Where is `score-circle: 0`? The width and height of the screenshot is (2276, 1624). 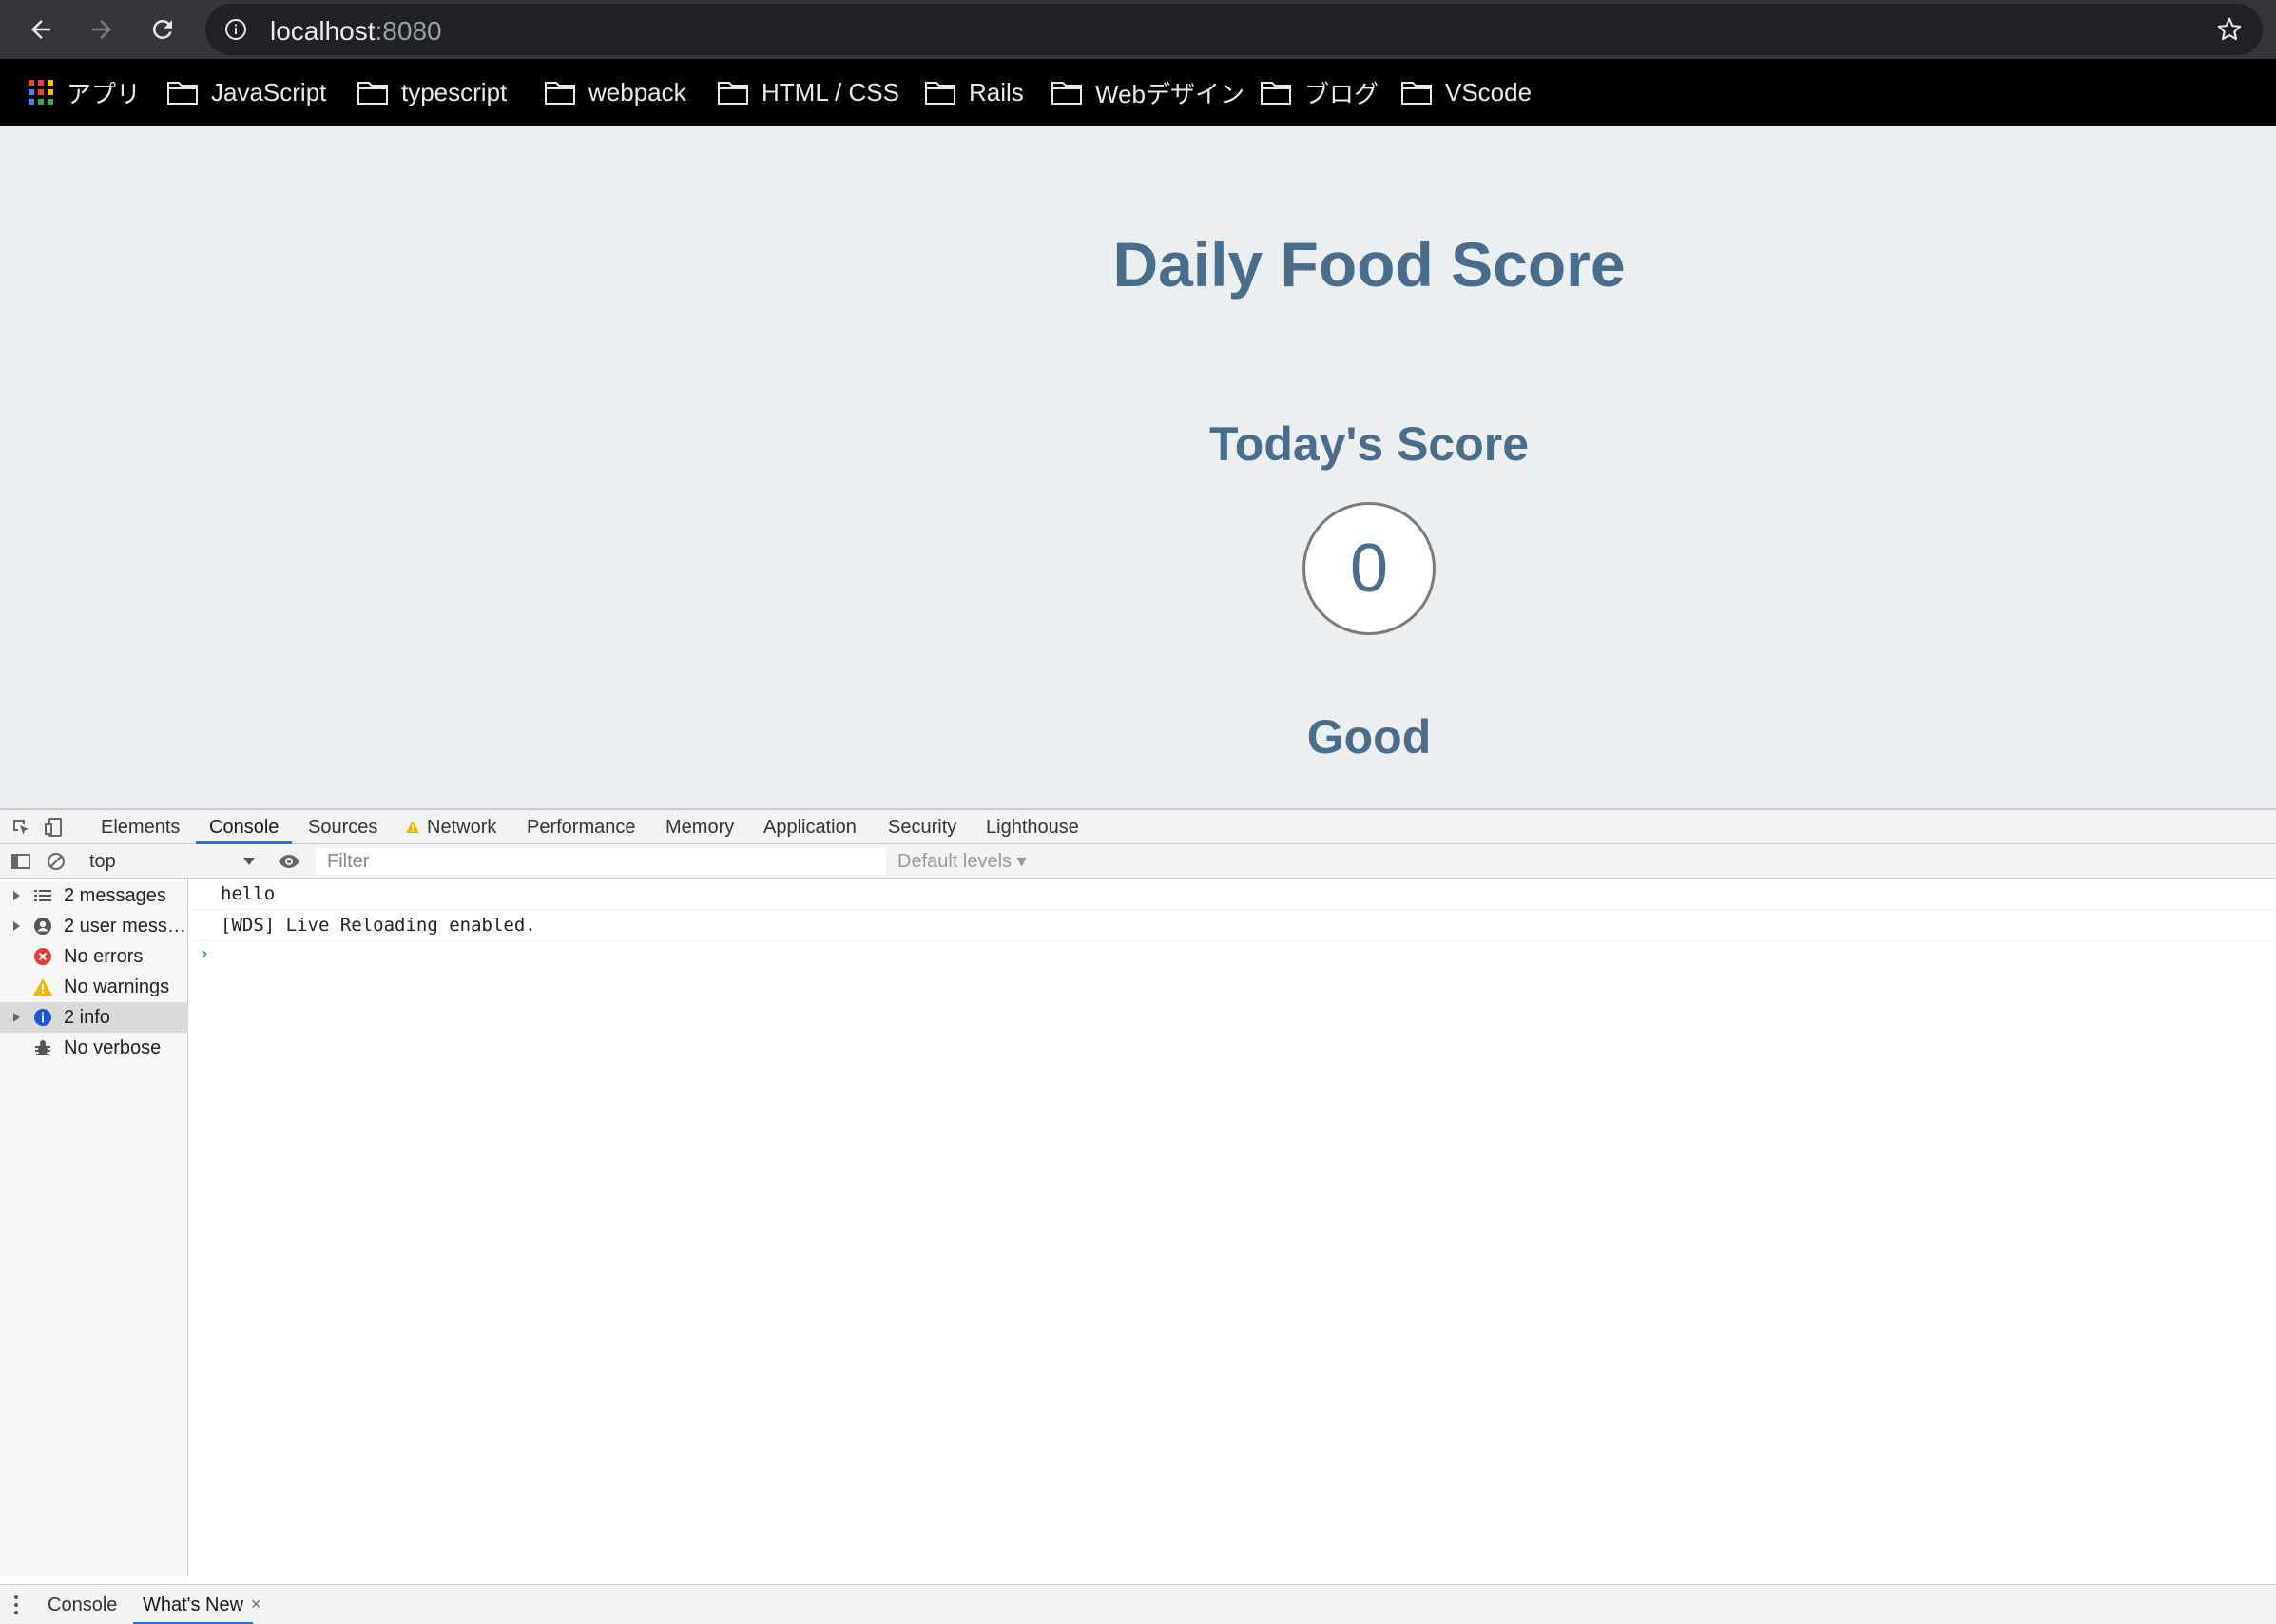
score-circle: 0 is located at coordinates (1369, 568).